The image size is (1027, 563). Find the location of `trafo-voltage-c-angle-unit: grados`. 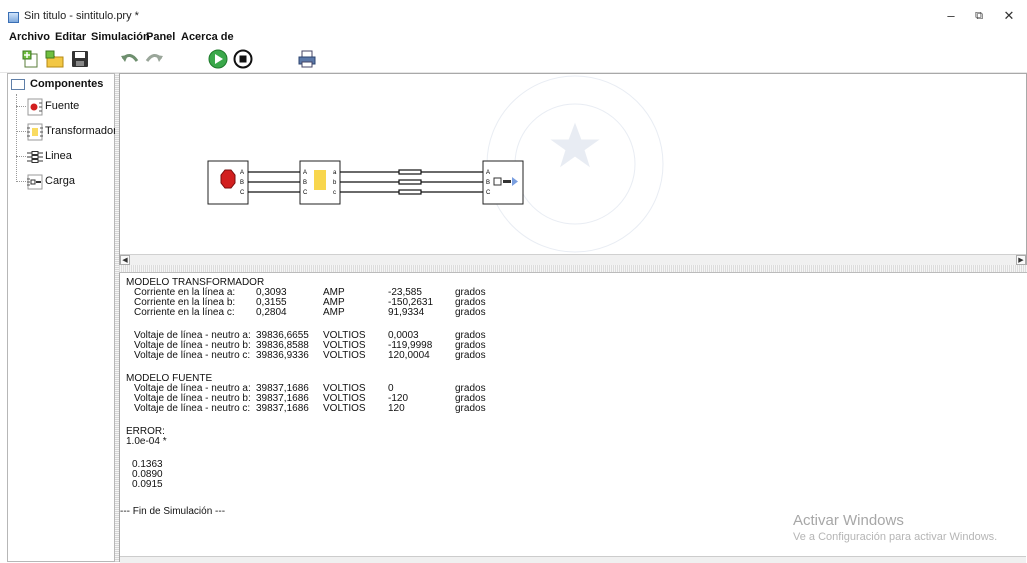

trafo-voltage-c-angle-unit: grados is located at coordinates (470, 355).